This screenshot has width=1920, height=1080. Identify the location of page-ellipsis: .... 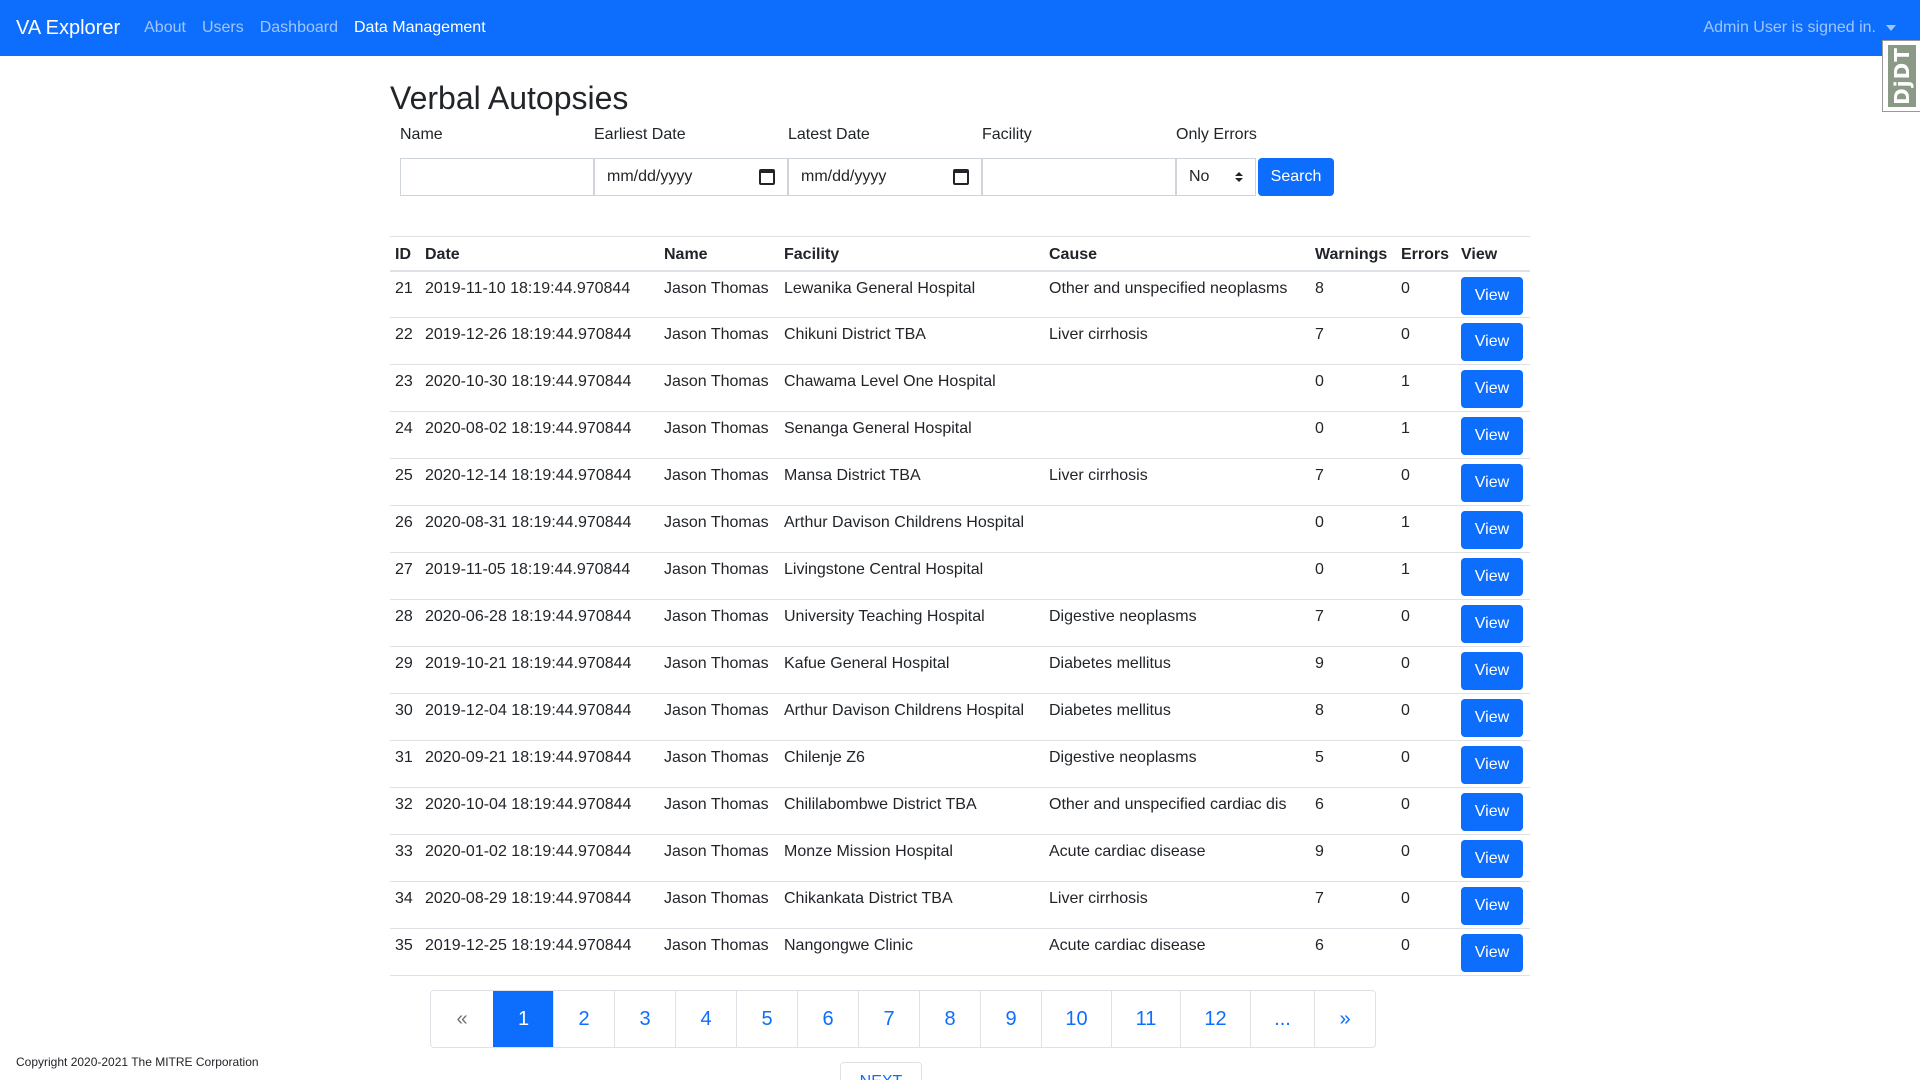
(1282, 1019).